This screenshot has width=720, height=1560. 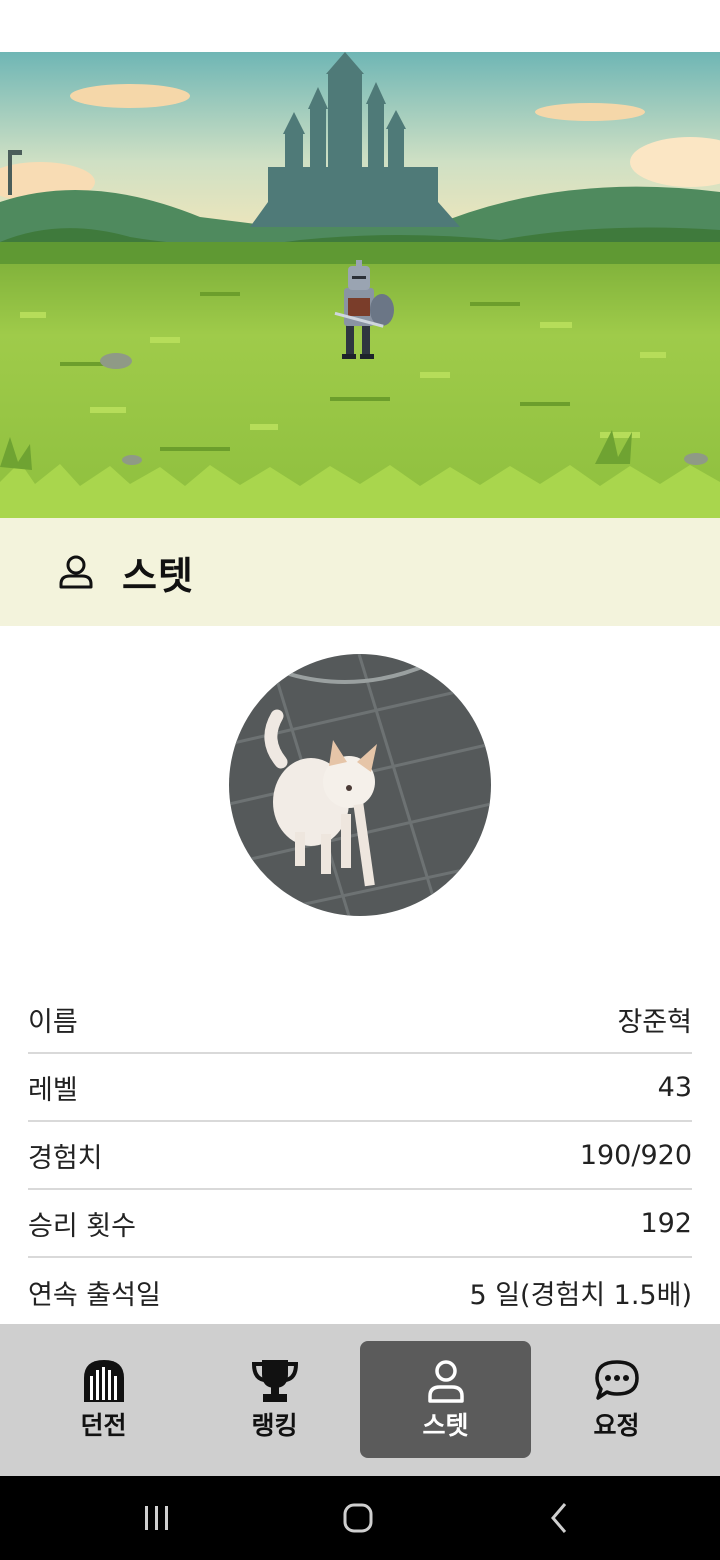 I want to click on nav-fairy: 요정, so click(x=616, y=1399).